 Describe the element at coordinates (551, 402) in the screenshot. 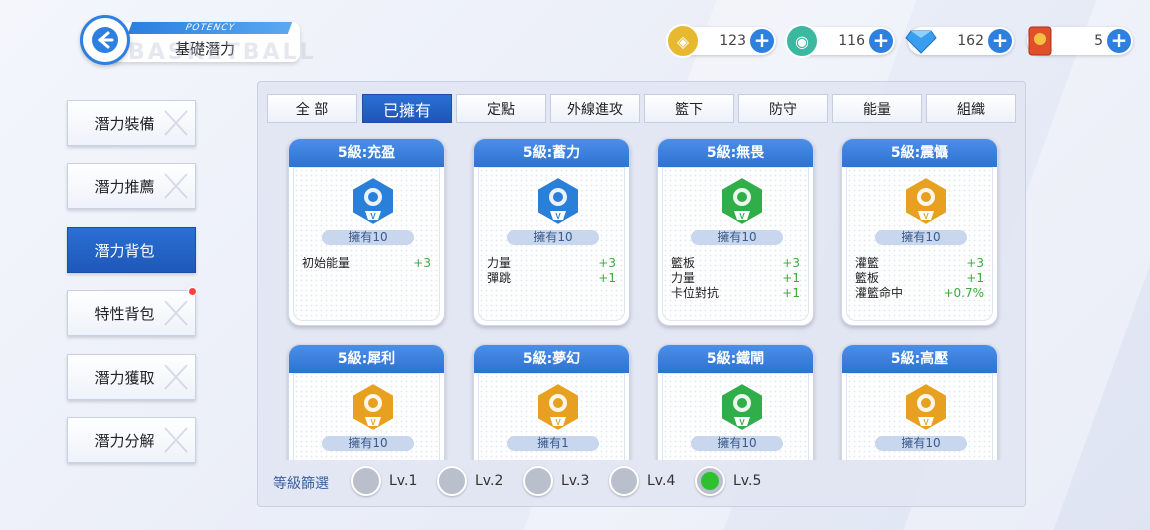

I see `potential-card: 5級:夢幻 V 擁有1` at that location.